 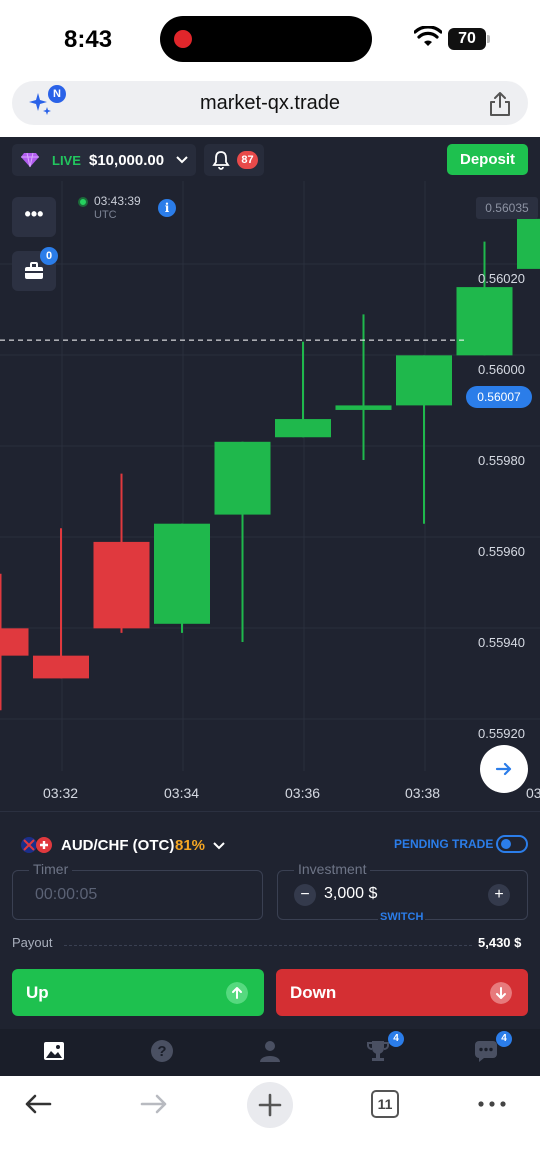 I want to click on notification-count: 87, so click(x=247, y=160).